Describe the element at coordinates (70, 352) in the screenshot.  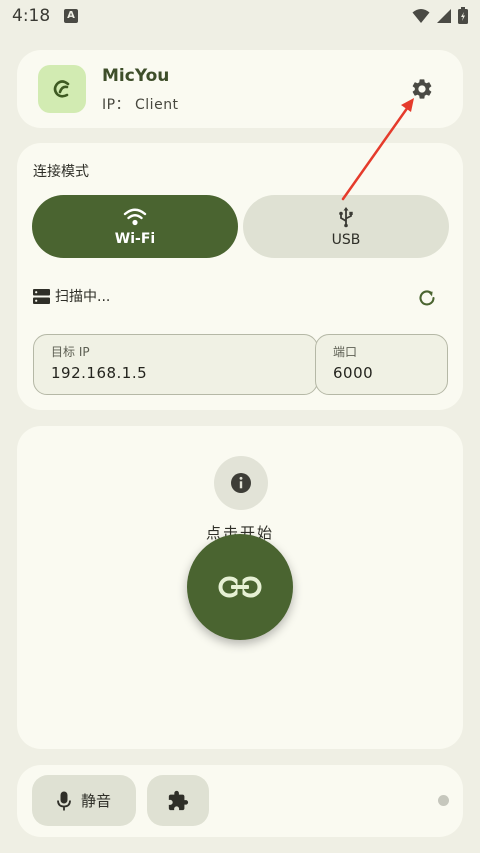
I see `target-ip-label: 目标 IP` at that location.